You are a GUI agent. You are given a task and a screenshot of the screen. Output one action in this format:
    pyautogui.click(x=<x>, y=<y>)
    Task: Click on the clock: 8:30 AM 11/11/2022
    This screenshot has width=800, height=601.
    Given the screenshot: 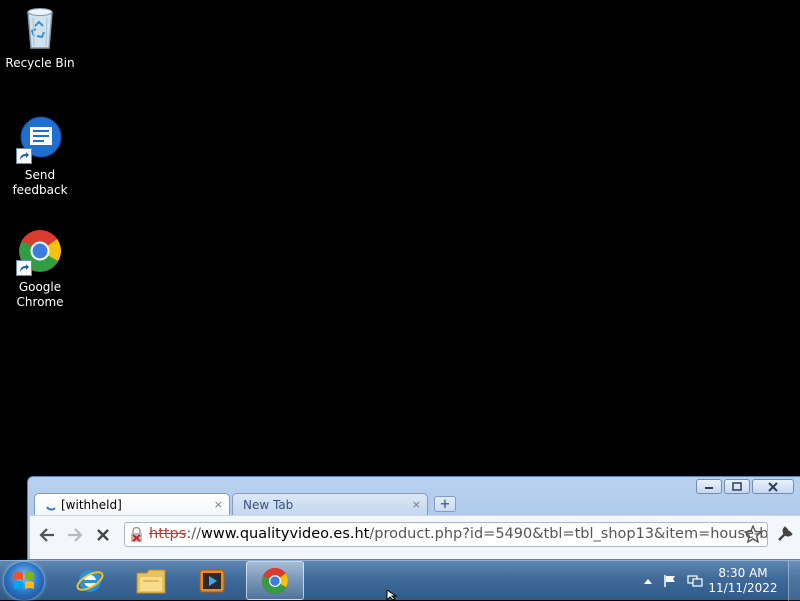 What is the action you would take?
    pyautogui.click(x=743, y=581)
    